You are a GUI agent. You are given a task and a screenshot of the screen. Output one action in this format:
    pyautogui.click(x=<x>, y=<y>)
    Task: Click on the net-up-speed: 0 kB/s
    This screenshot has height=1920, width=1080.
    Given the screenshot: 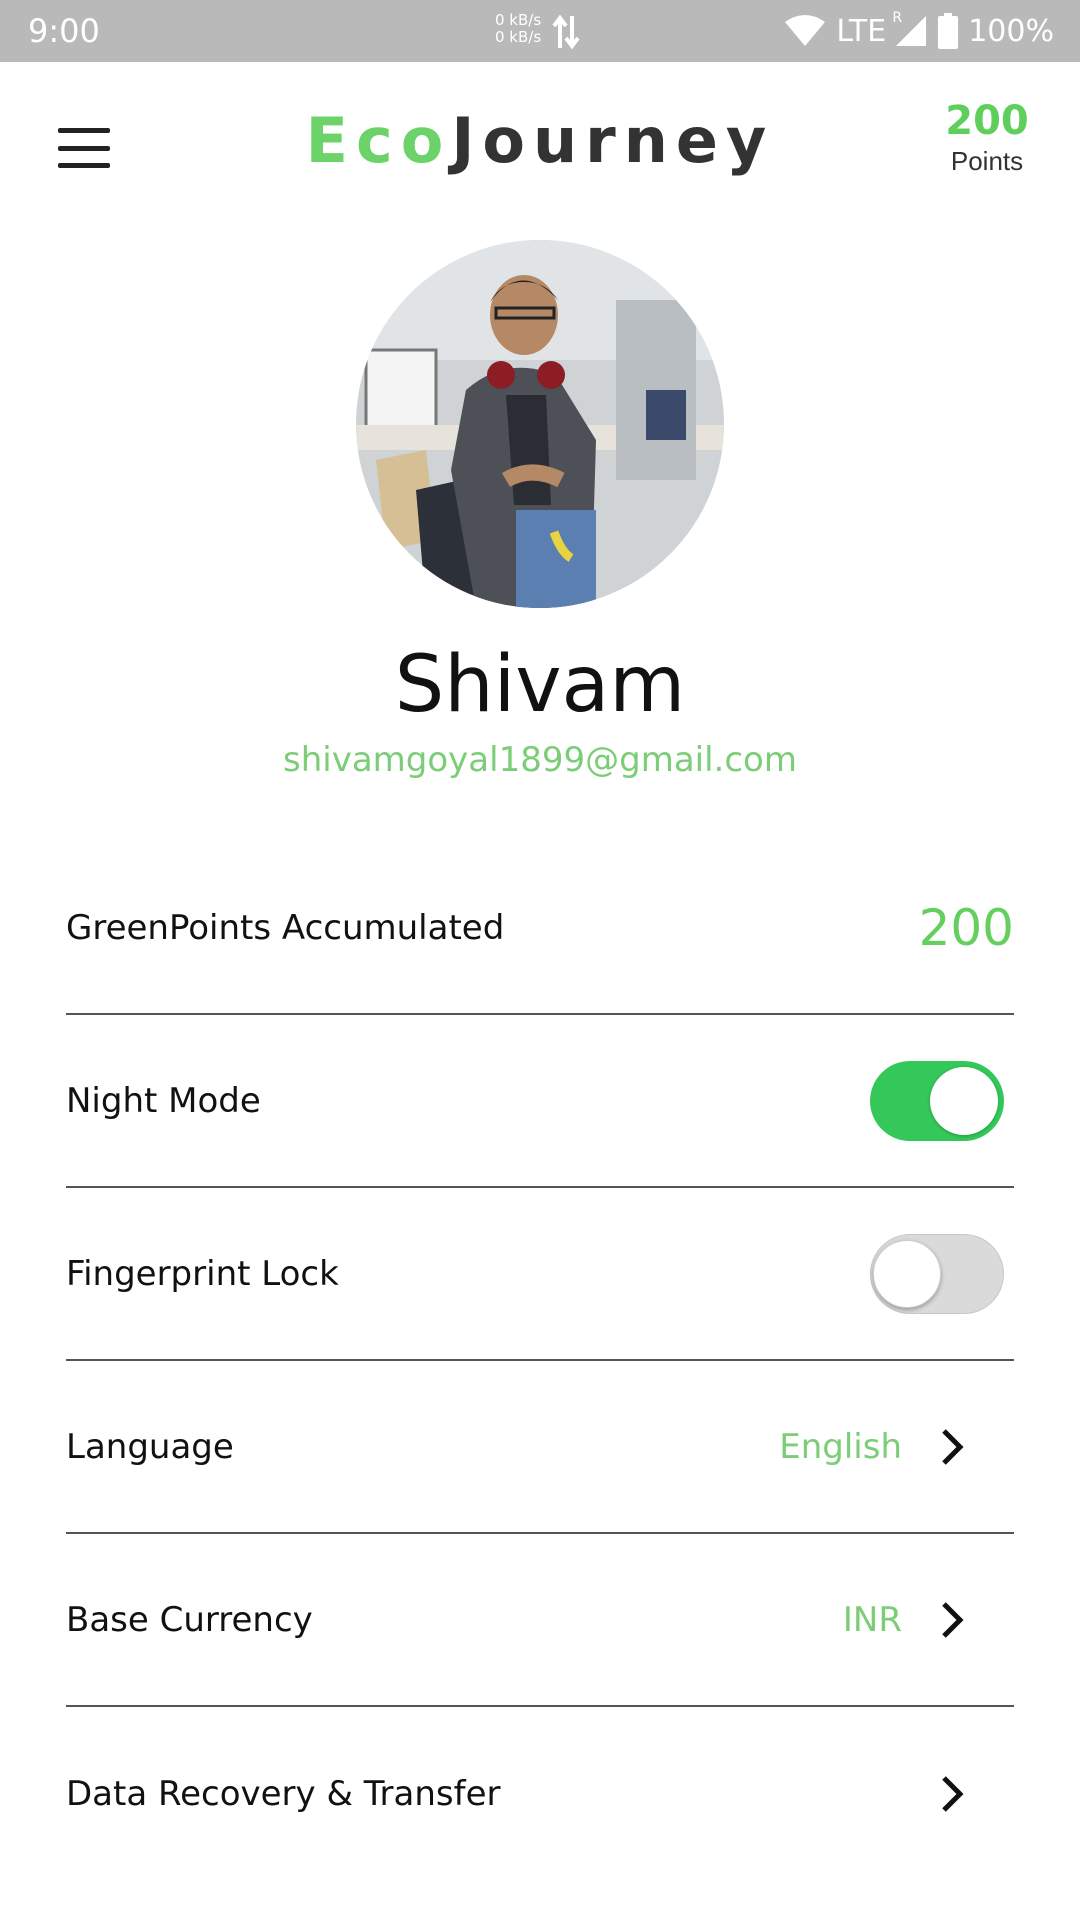 What is the action you would take?
    pyautogui.click(x=518, y=20)
    